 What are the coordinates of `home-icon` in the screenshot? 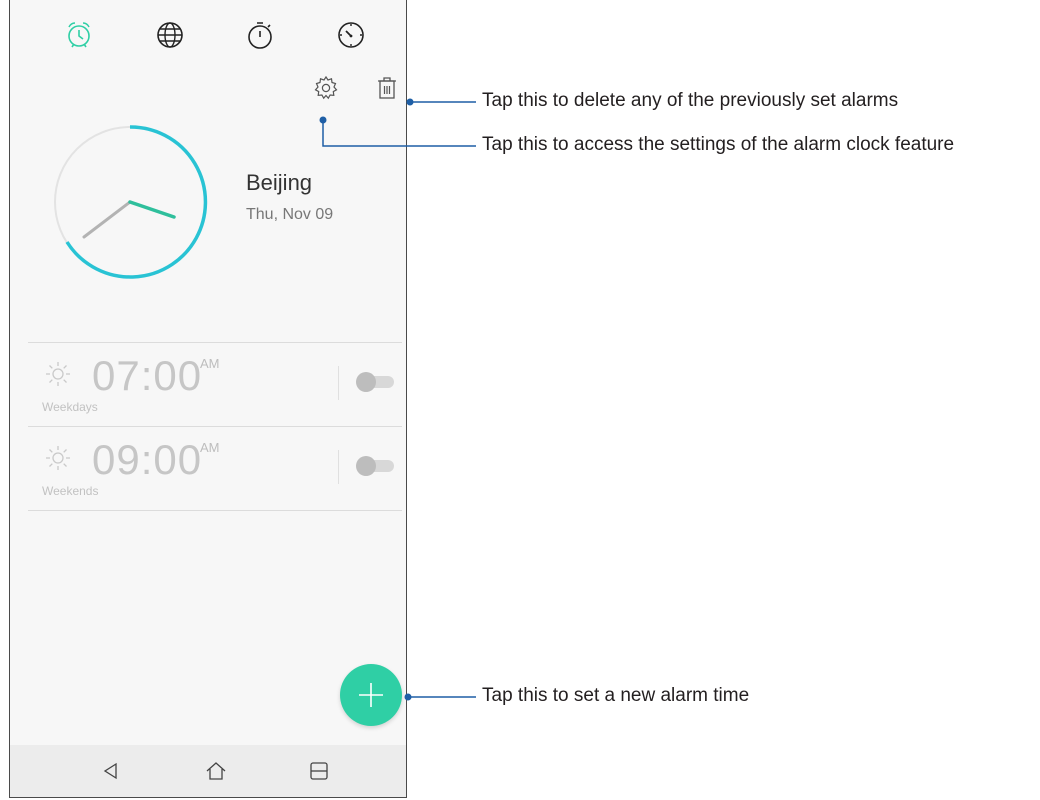 It's located at (216, 771).